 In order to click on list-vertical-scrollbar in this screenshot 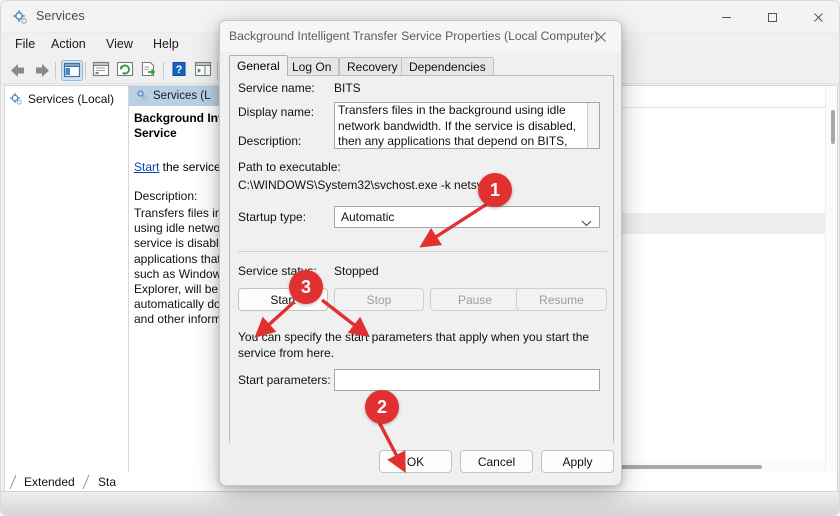, I will do `click(831, 279)`.